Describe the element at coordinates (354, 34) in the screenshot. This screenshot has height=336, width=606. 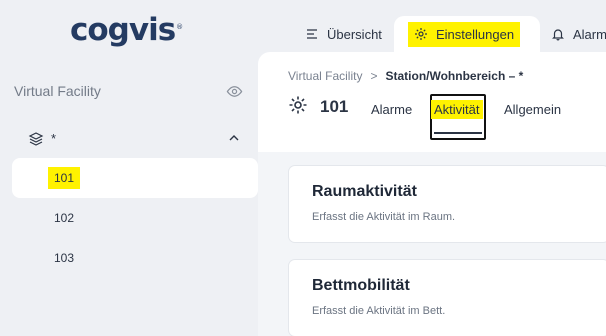
I see `tab-overview-label: Übersicht` at that location.